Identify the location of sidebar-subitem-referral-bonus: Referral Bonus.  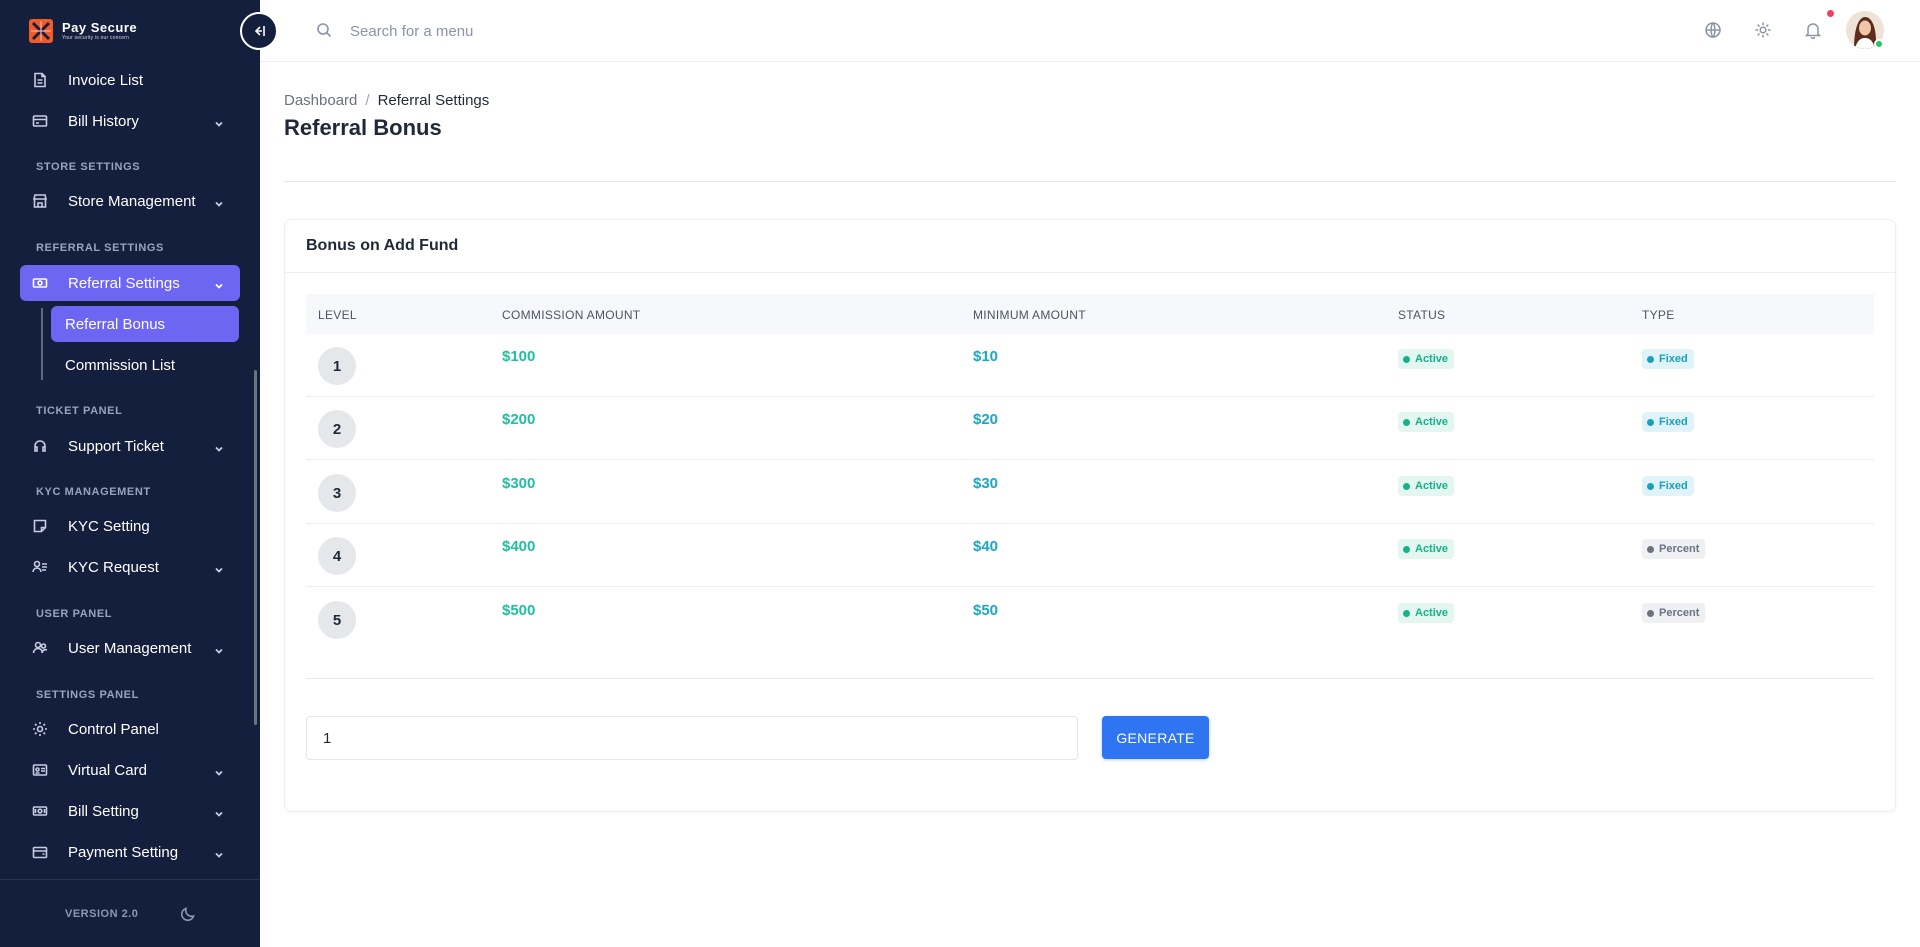
(145, 324).